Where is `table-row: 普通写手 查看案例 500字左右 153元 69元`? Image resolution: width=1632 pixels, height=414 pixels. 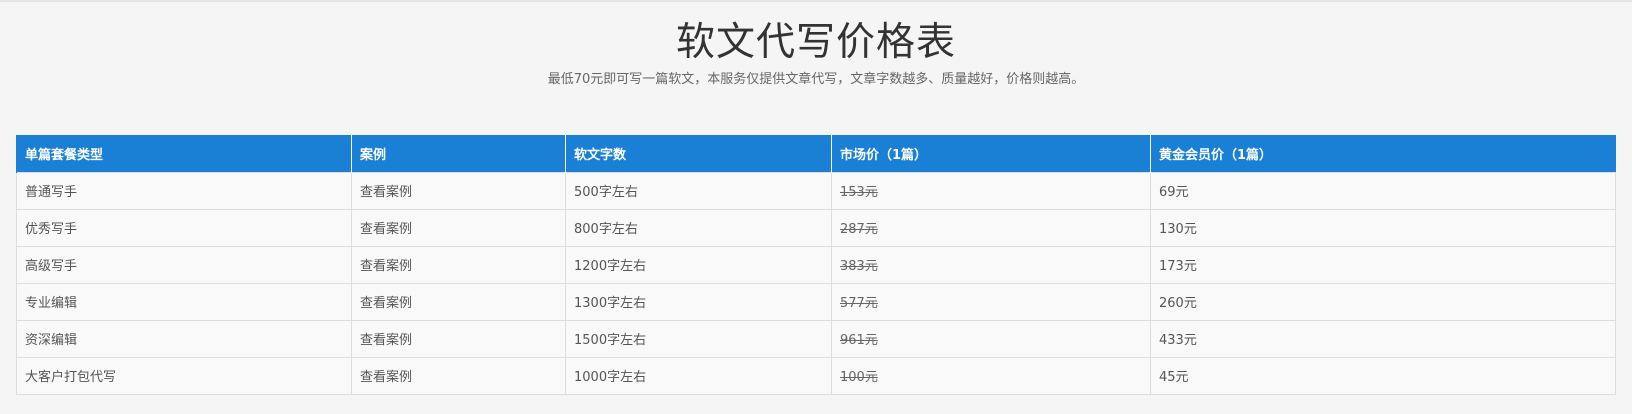
table-row: 普通写手 查看案例 500字左右 153元 69元 is located at coordinates (816, 190).